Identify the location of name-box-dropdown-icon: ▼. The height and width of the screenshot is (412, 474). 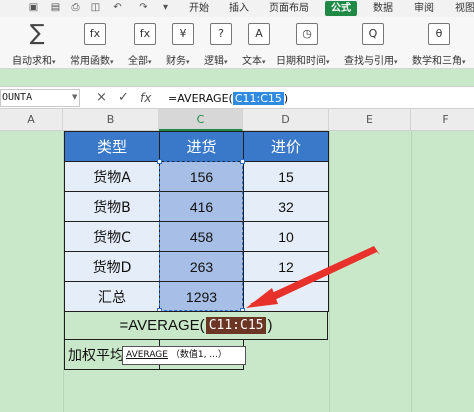
(74, 97).